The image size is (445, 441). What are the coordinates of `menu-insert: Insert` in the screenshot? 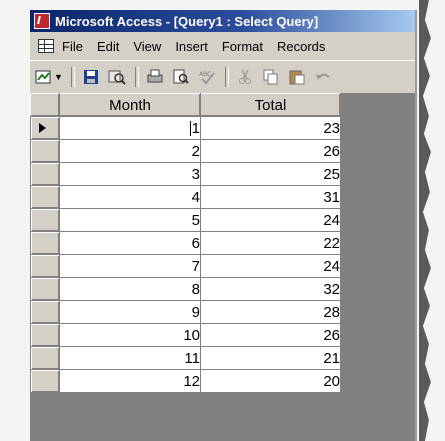 It's located at (191, 46).